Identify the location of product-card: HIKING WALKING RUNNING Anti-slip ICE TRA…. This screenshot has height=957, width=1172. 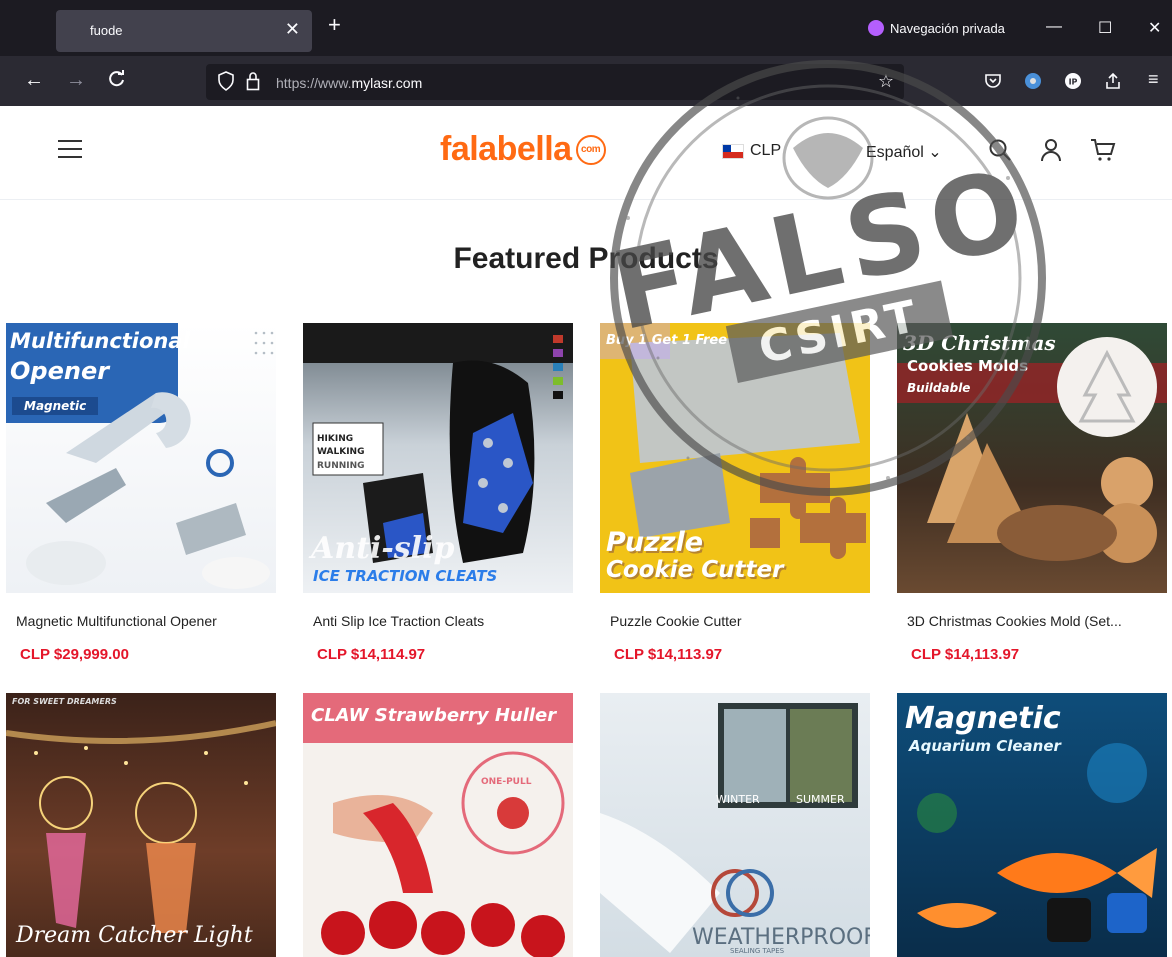
(438, 493).